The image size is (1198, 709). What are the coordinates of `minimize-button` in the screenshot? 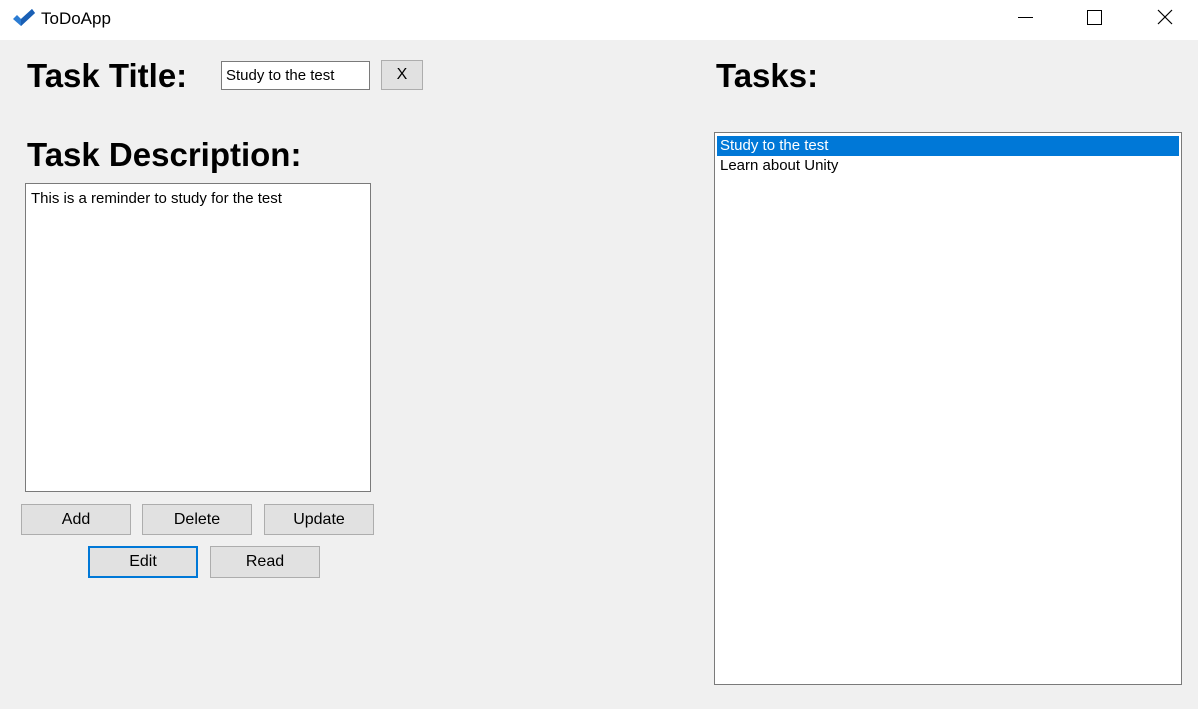 It's located at (1025, 17).